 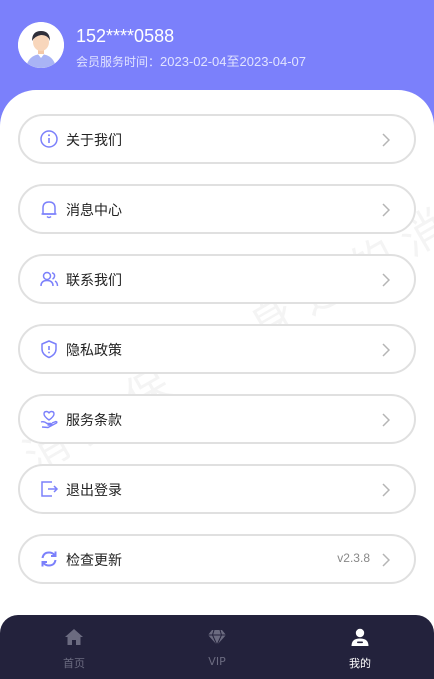 What do you see at coordinates (217, 279) in the screenshot?
I see `menu-item-contact: 联系我们` at bounding box center [217, 279].